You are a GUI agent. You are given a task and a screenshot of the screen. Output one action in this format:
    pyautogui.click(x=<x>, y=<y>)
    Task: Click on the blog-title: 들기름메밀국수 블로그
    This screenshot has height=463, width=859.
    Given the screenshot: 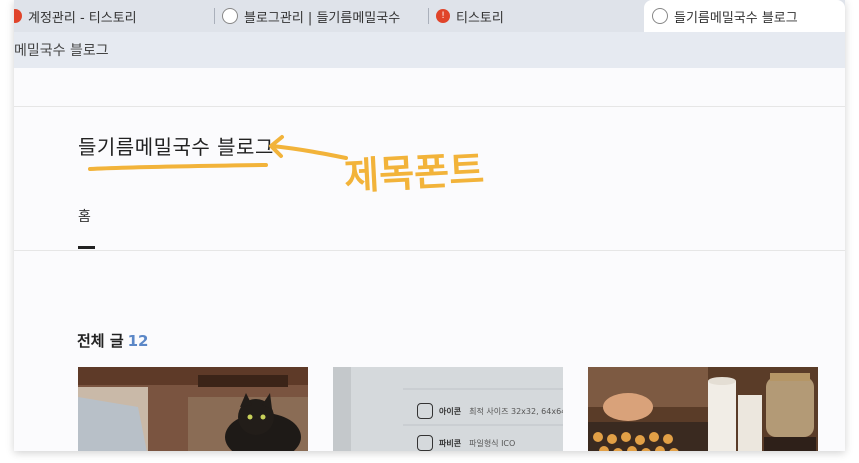 What is the action you would take?
    pyautogui.click(x=176, y=145)
    